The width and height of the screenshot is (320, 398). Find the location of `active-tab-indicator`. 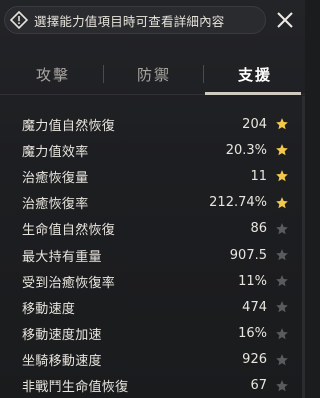

active-tab-indicator is located at coordinates (253, 93).